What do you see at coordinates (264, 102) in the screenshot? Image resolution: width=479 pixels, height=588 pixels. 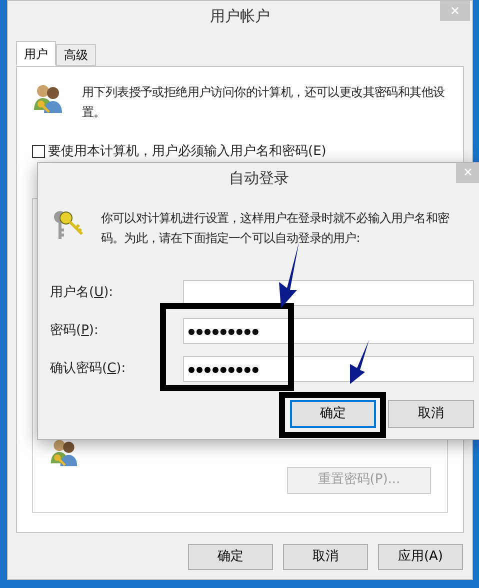 I see `intro-text: 用下列表授予或拒绝用户访问你的计算机，还可以更改其密码和其他设置。` at bounding box center [264, 102].